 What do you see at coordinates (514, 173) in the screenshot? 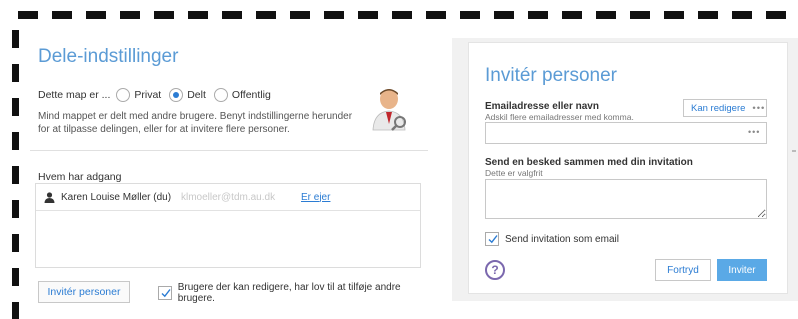
I see `message-hint: Dette er valgfrit` at bounding box center [514, 173].